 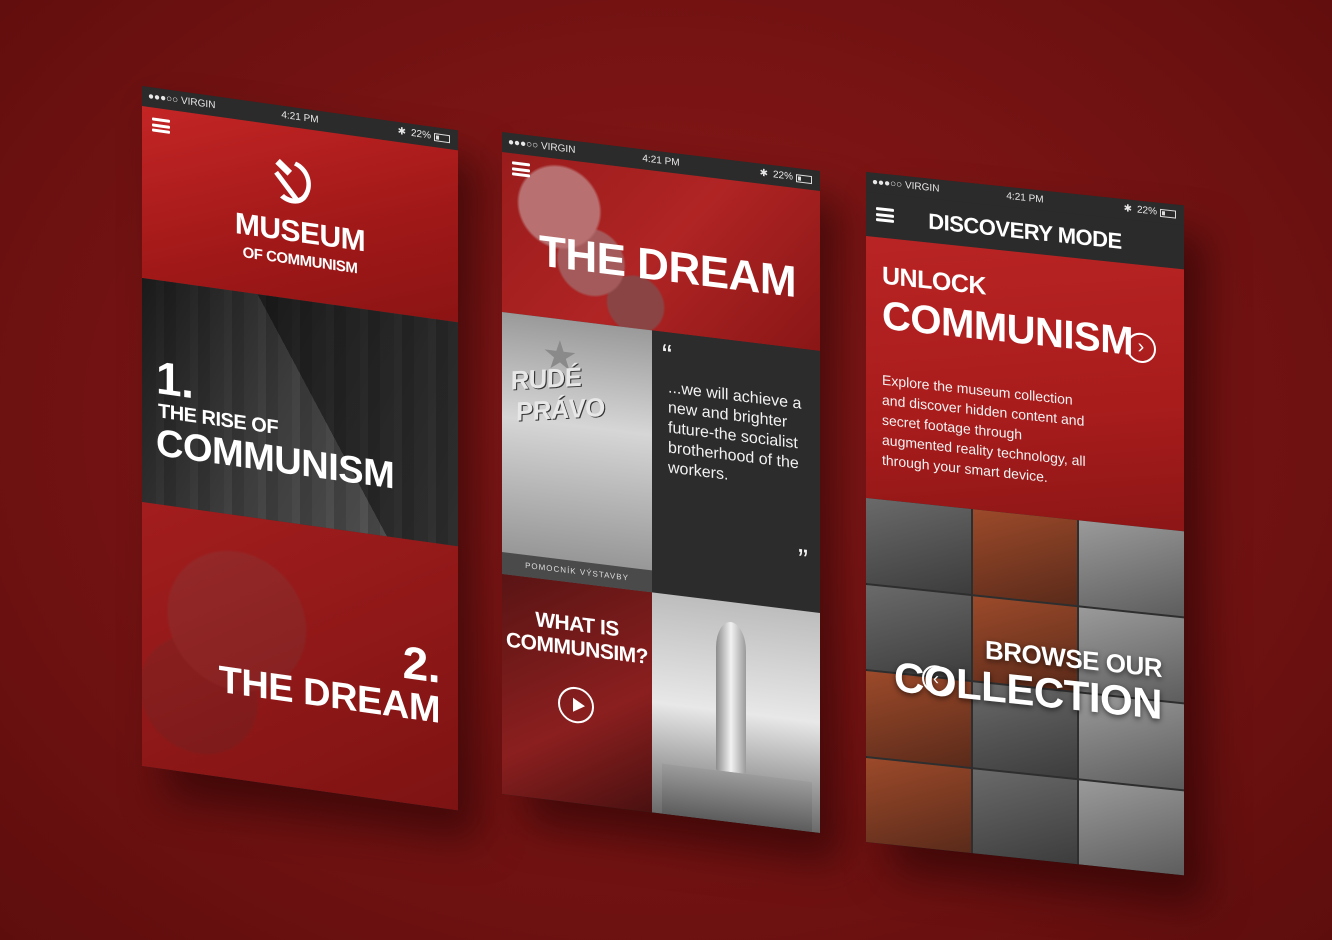 I want to click on video-title: WHAT IS COMMUNSIM?, so click(x=577, y=637).